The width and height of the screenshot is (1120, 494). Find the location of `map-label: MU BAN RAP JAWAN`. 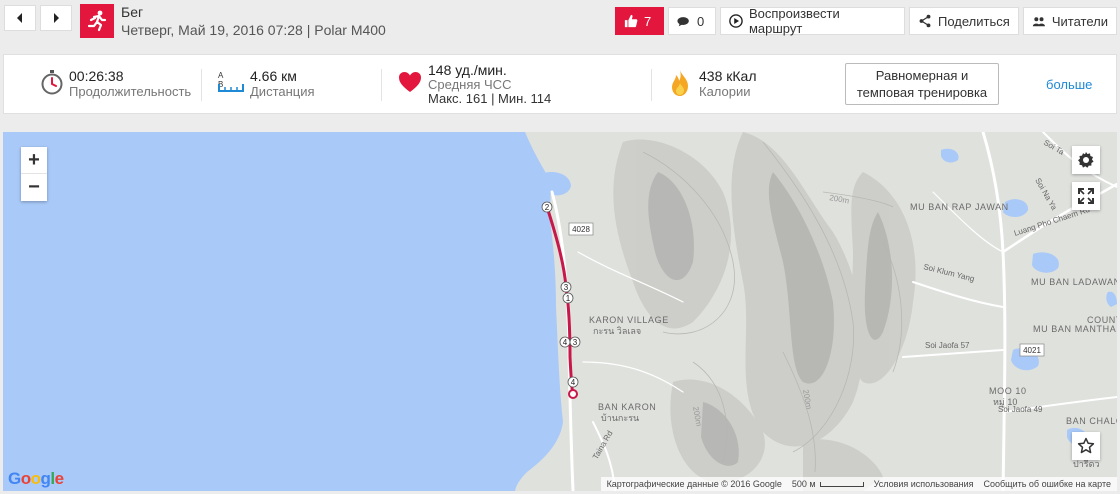

map-label: MU BAN RAP JAWAN is located at coordinates (959, 207).